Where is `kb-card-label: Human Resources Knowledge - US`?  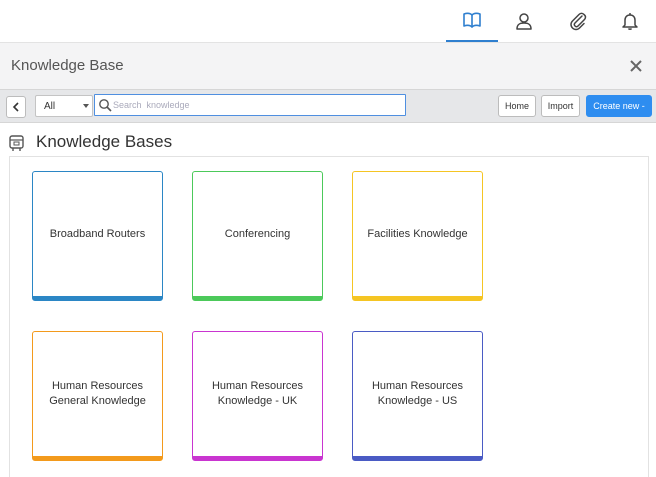
kb-card-label: Human Resources Knowledge - US is located at coordinates (417, 393).